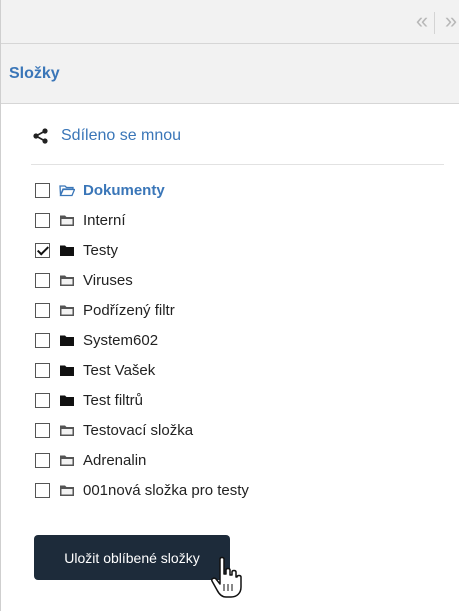  I want to click on hand-cursor-icon, so click(226, 577).